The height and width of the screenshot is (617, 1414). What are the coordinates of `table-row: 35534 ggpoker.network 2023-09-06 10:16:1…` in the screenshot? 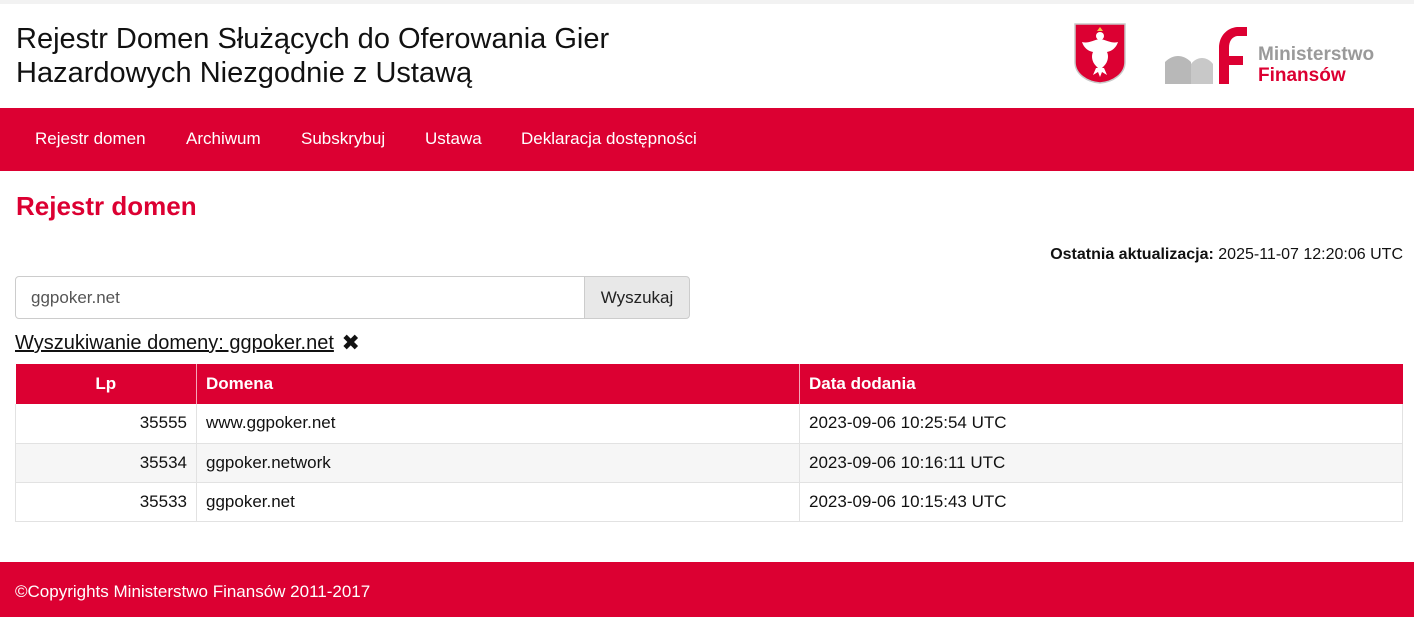 It's located at (709, 463).